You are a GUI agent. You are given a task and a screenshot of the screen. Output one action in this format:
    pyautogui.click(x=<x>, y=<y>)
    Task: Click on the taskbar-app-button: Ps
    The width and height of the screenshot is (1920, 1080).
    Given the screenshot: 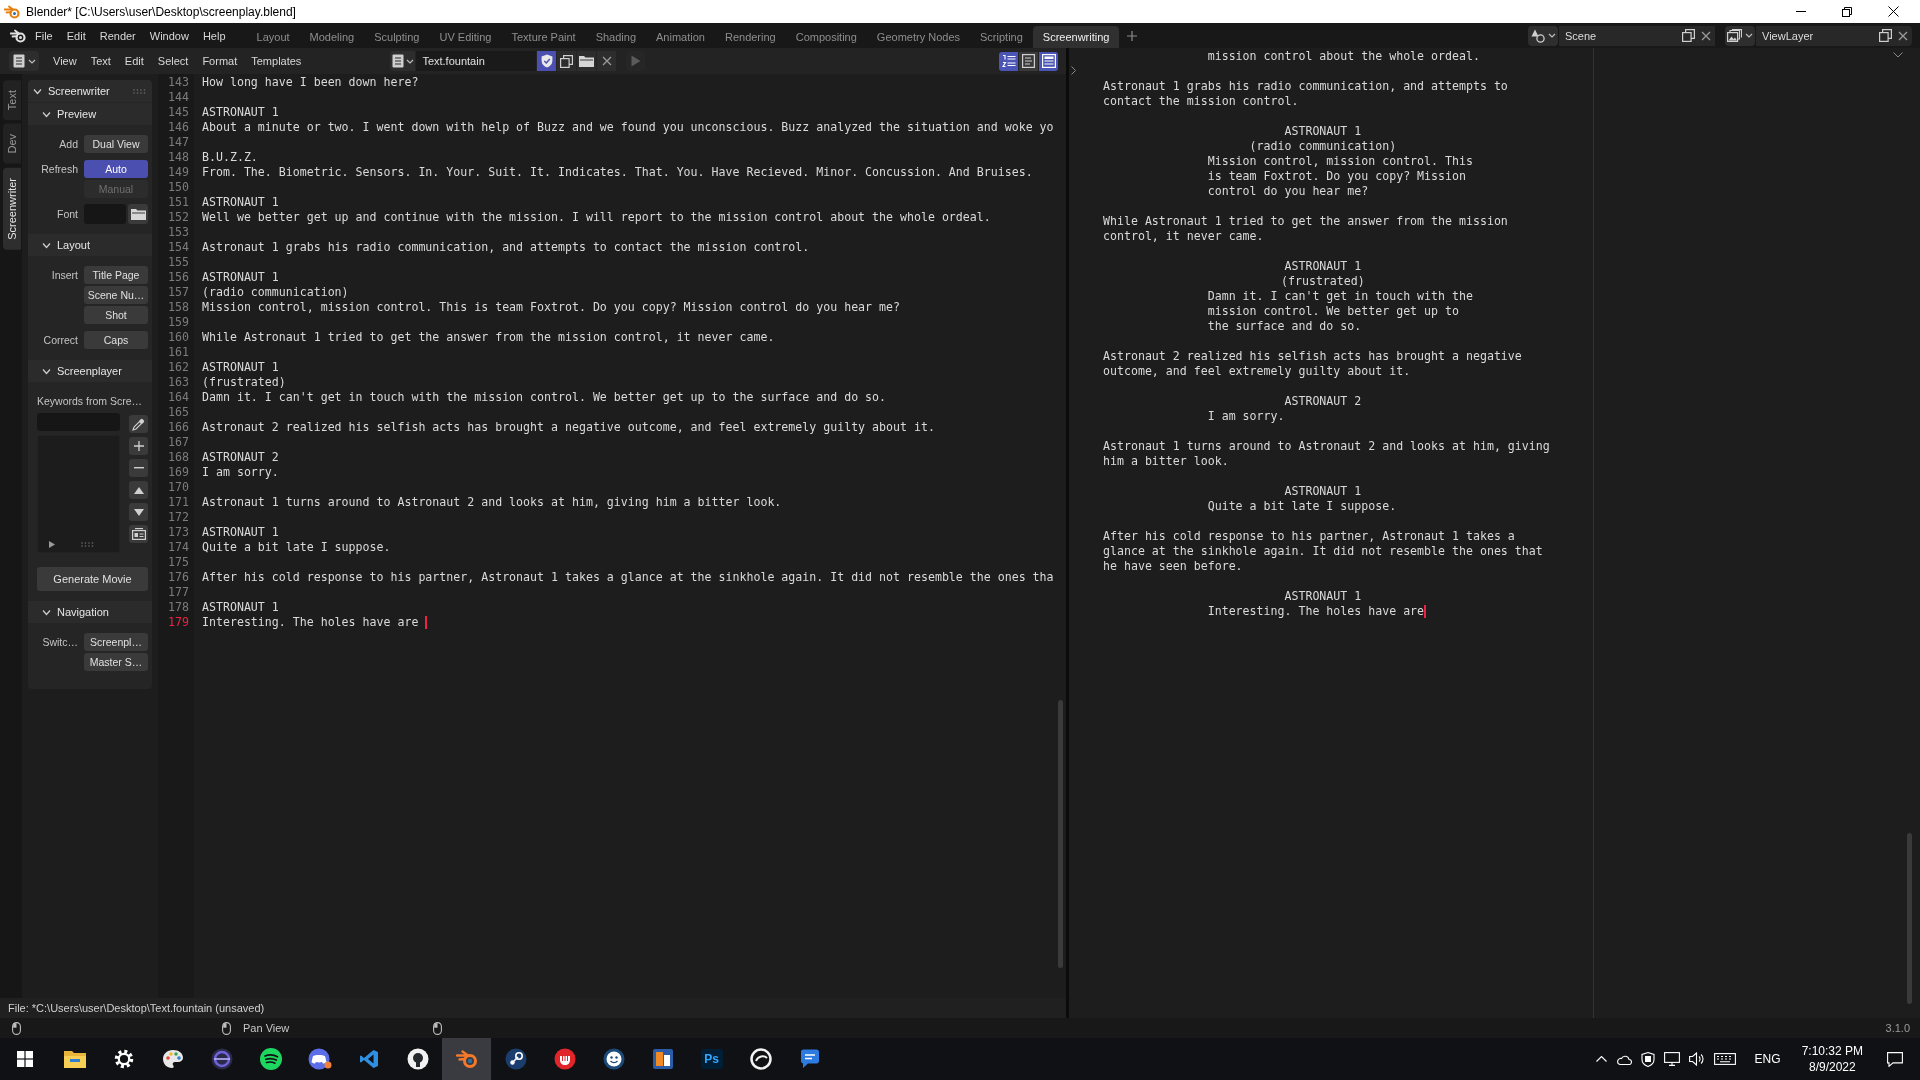 What is the action you would take?
    pyautogui.click(x=711, y=1059)
    